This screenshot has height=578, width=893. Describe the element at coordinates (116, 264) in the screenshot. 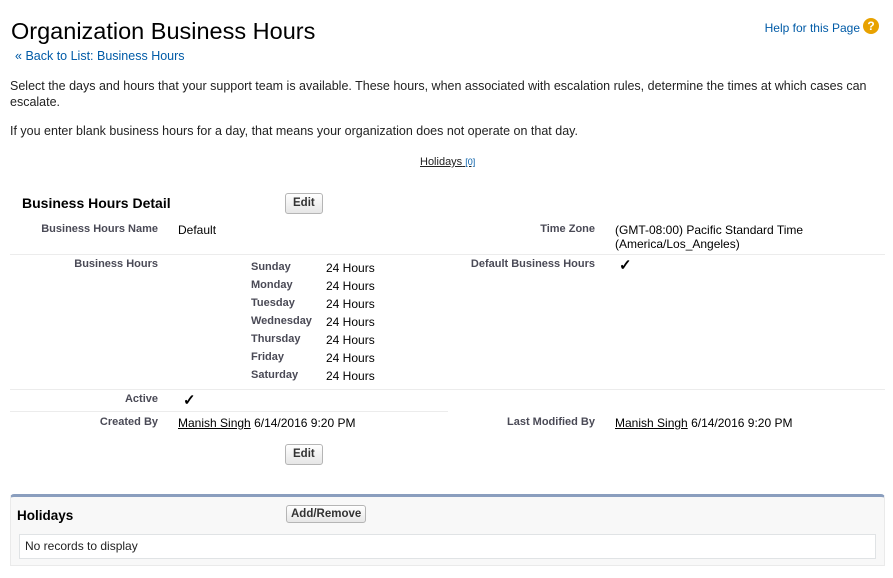

I see `business-hours-label: Business Hours` at that location.